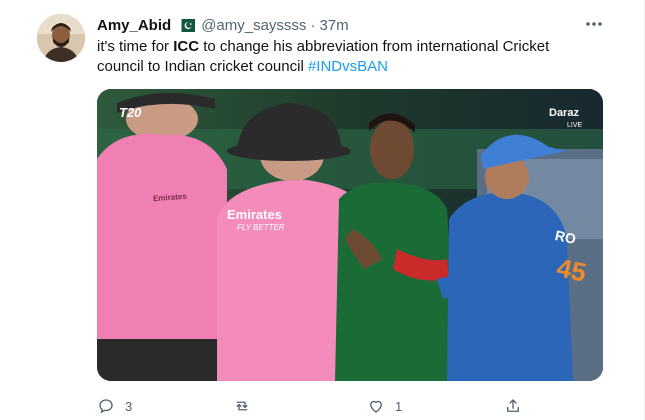  I want to click on more-options-button, so click(594, 24).